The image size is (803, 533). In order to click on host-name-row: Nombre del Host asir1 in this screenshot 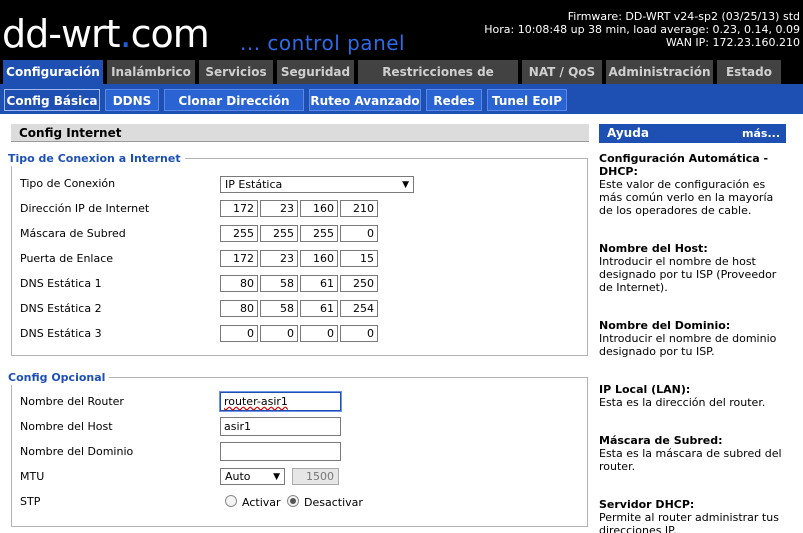, I will do `click(300, 427)`.